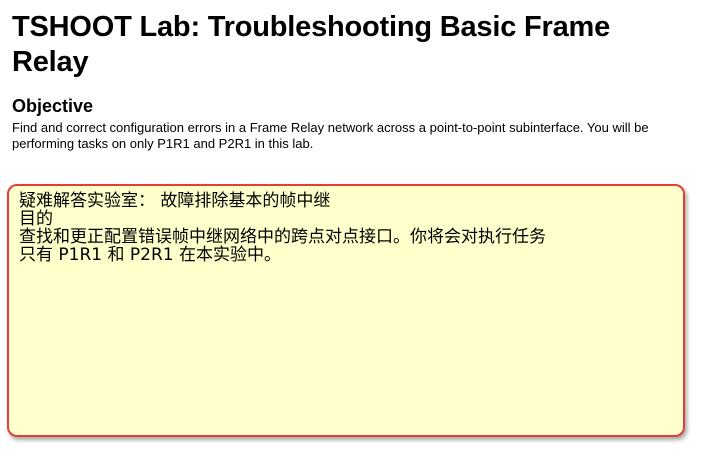 The width and height of the screenshot is (702, 465). Describe the element at coordinates (36, 219) in the screenshot. I see `translation-line-heading: 目的` at that location.